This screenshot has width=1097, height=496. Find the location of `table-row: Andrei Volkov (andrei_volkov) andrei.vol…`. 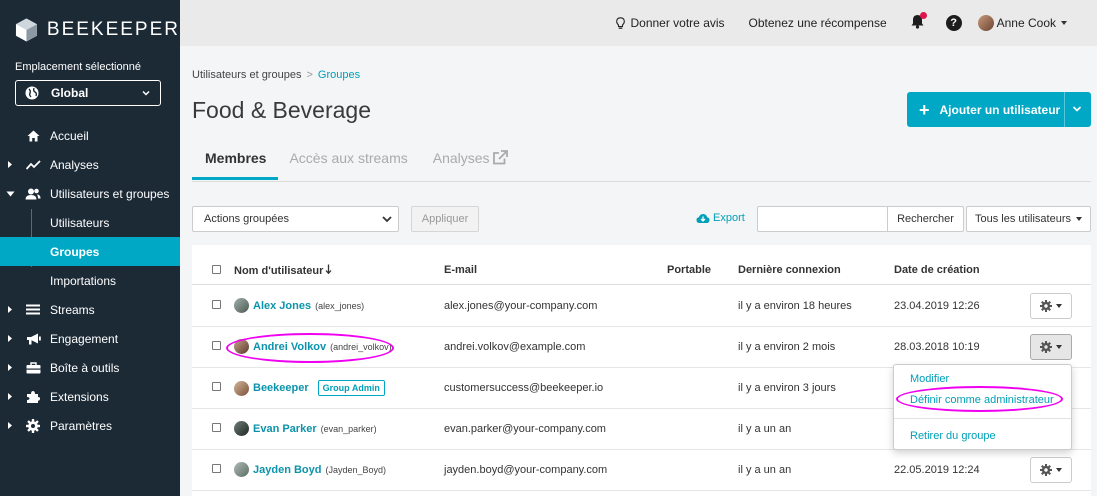

table-row: Andrei Volkov (andrei_volkov) andrei.vol… is located at coordinates (641, 347).